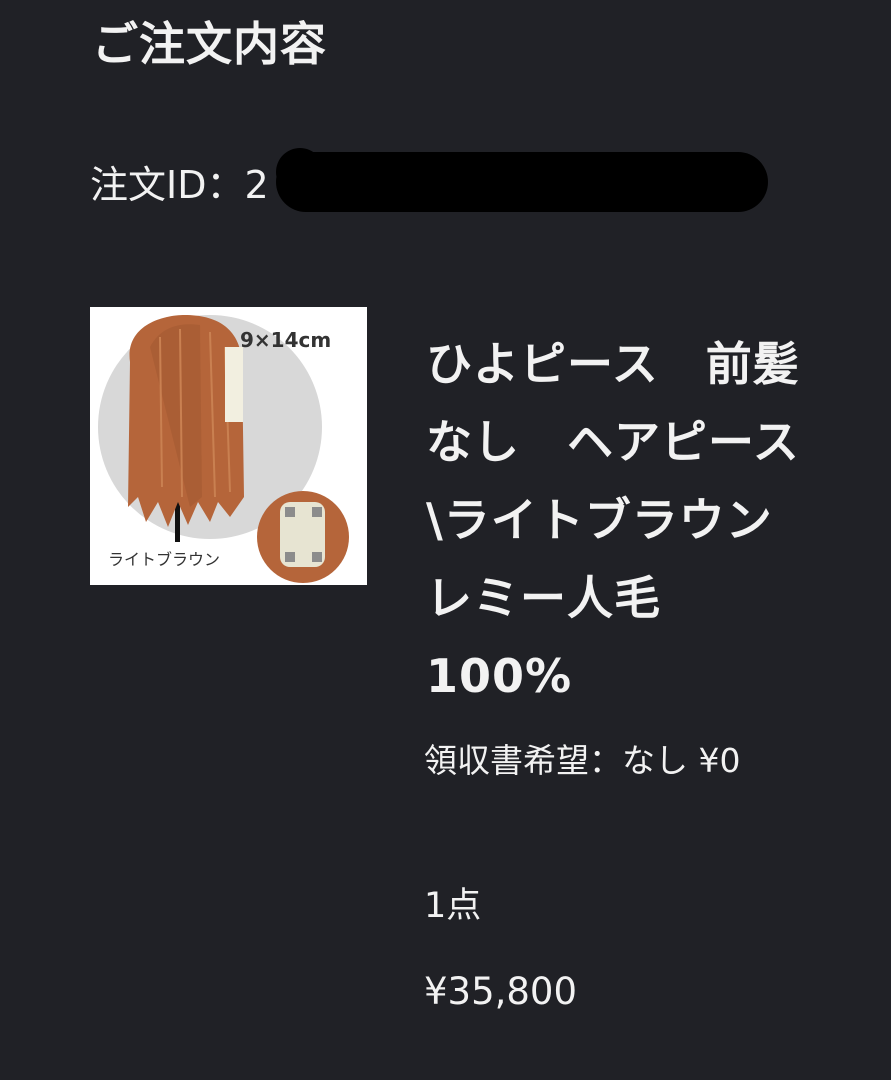 This screenshot has width=891, height=1080. I want to click on price: ¥35,800, so click(501, 991).